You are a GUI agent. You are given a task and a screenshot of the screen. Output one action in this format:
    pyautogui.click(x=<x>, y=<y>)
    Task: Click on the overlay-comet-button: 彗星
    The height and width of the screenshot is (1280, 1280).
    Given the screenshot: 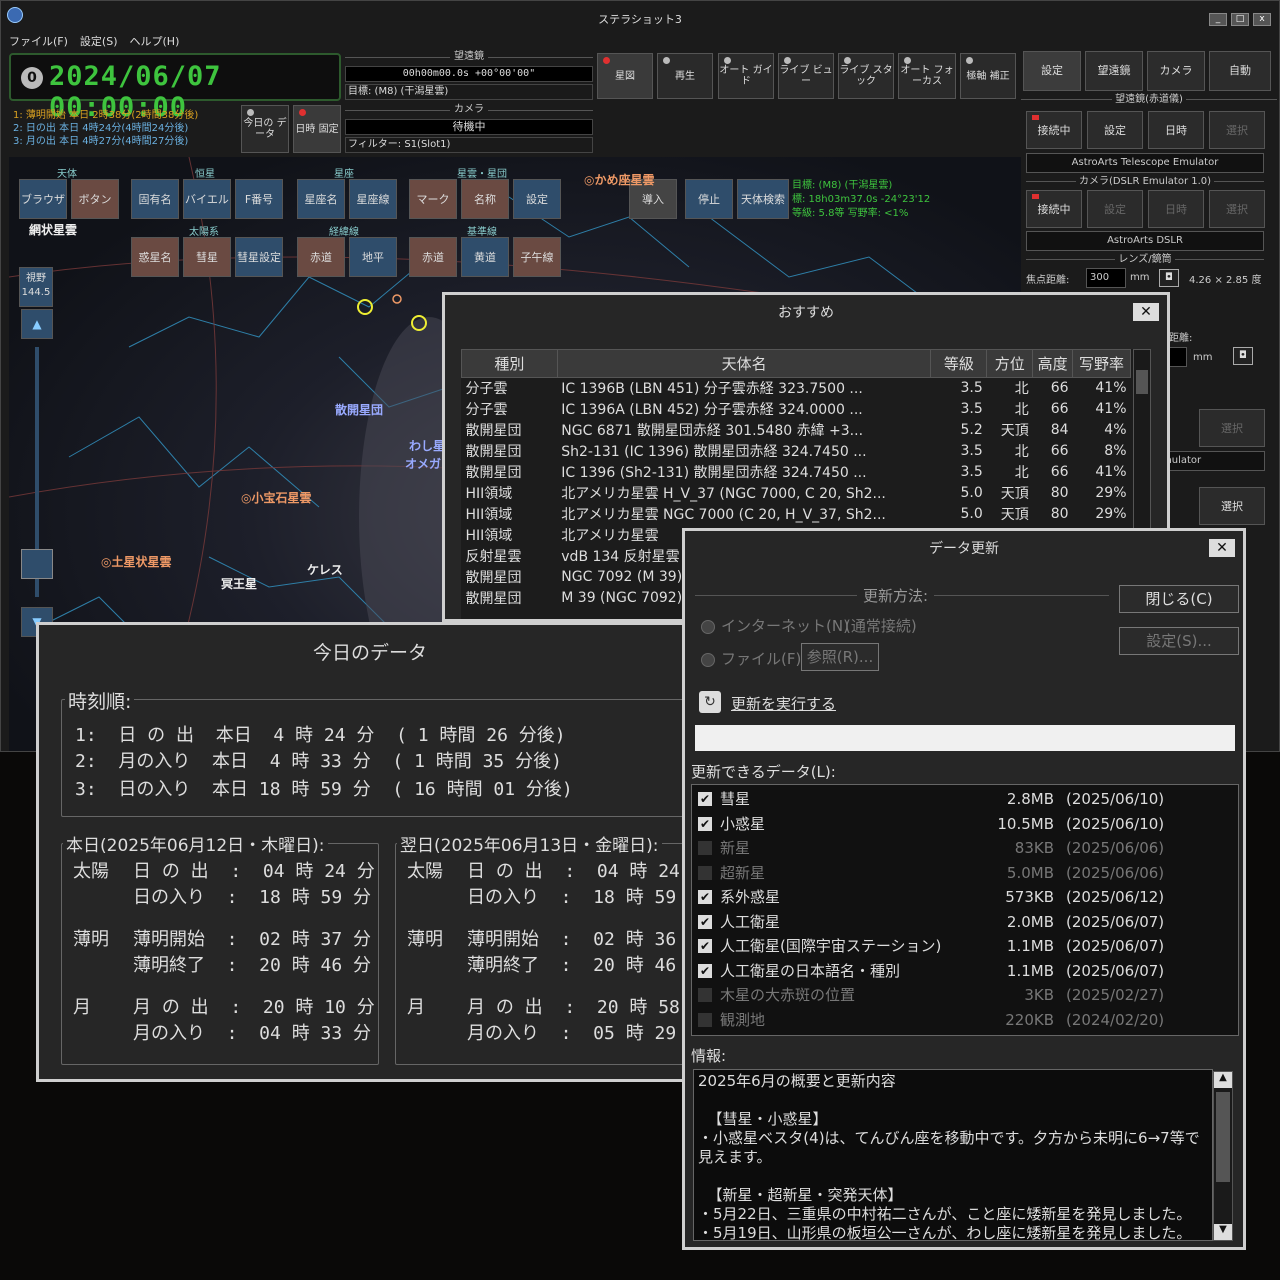 What is the action you would take?
    pyautogui.click(x=207, y=257)
    